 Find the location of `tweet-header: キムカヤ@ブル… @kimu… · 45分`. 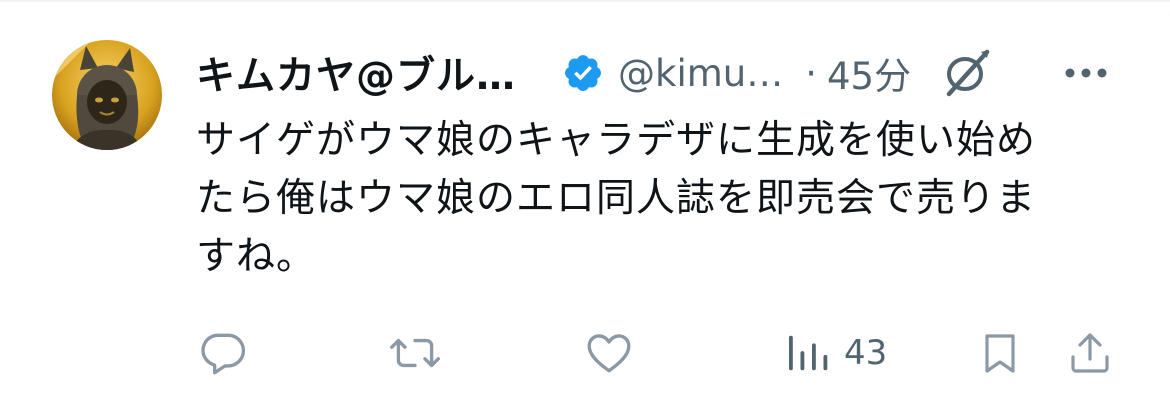

tweet-header: キムカヤ@ブル… @kimu… · 45分 is located at coordinates (654, 73).